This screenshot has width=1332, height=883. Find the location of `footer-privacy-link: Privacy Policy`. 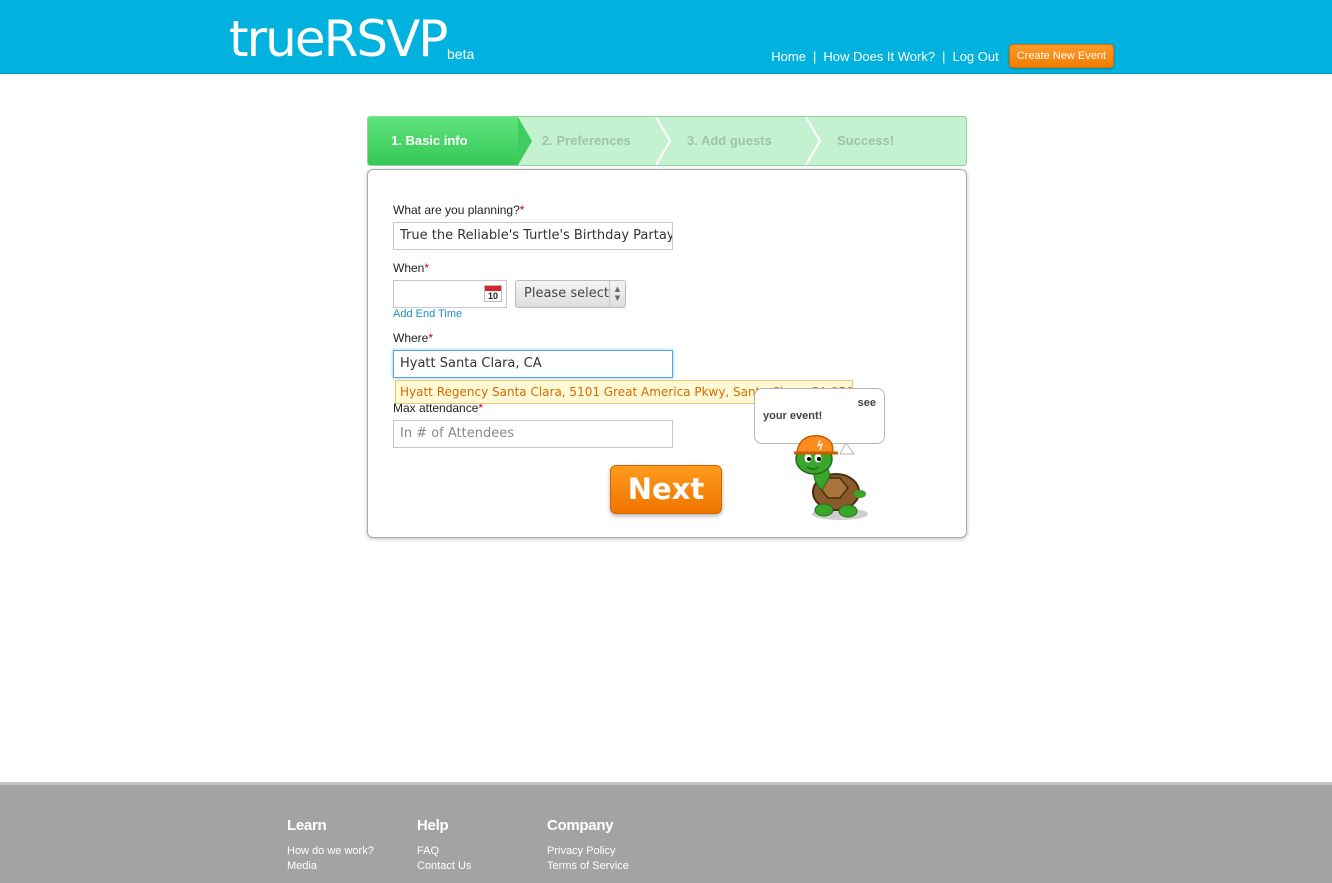

footer-privacy-link: Privacy Policy is located at coordinates (588, 851).